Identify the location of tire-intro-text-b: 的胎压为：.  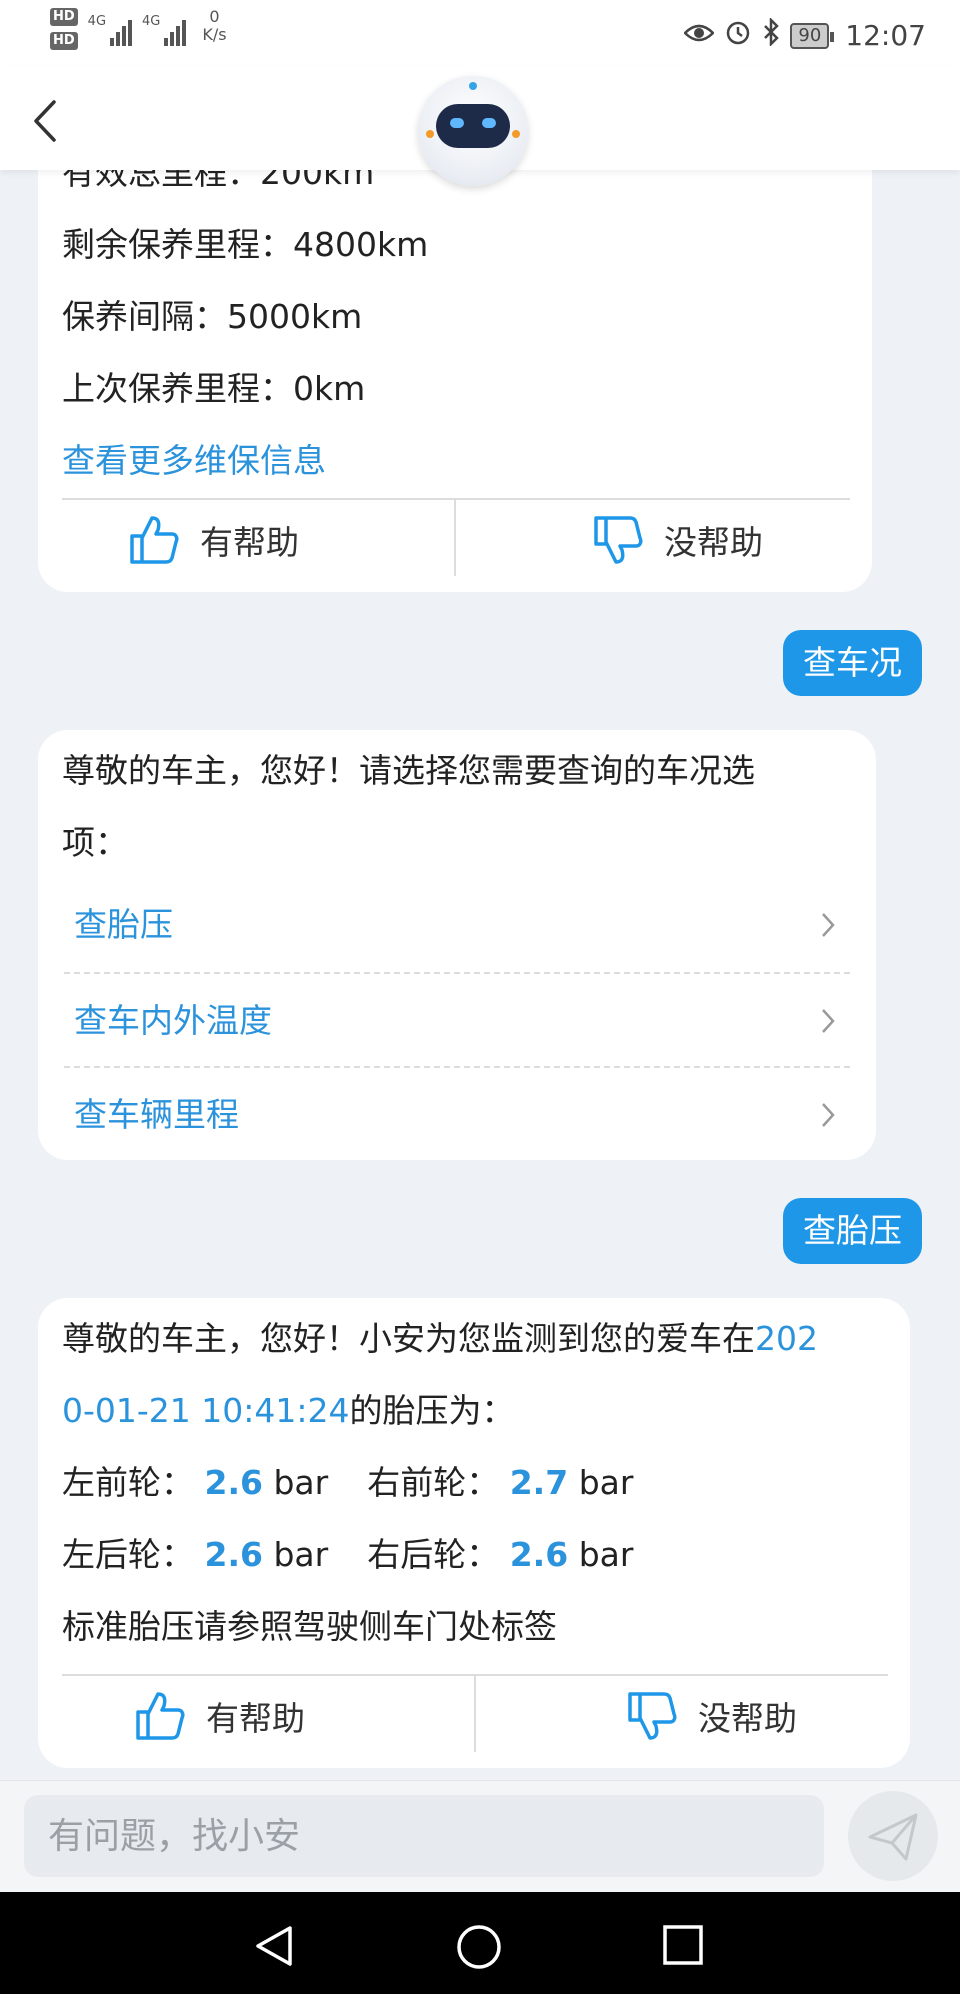
(432, 1410).